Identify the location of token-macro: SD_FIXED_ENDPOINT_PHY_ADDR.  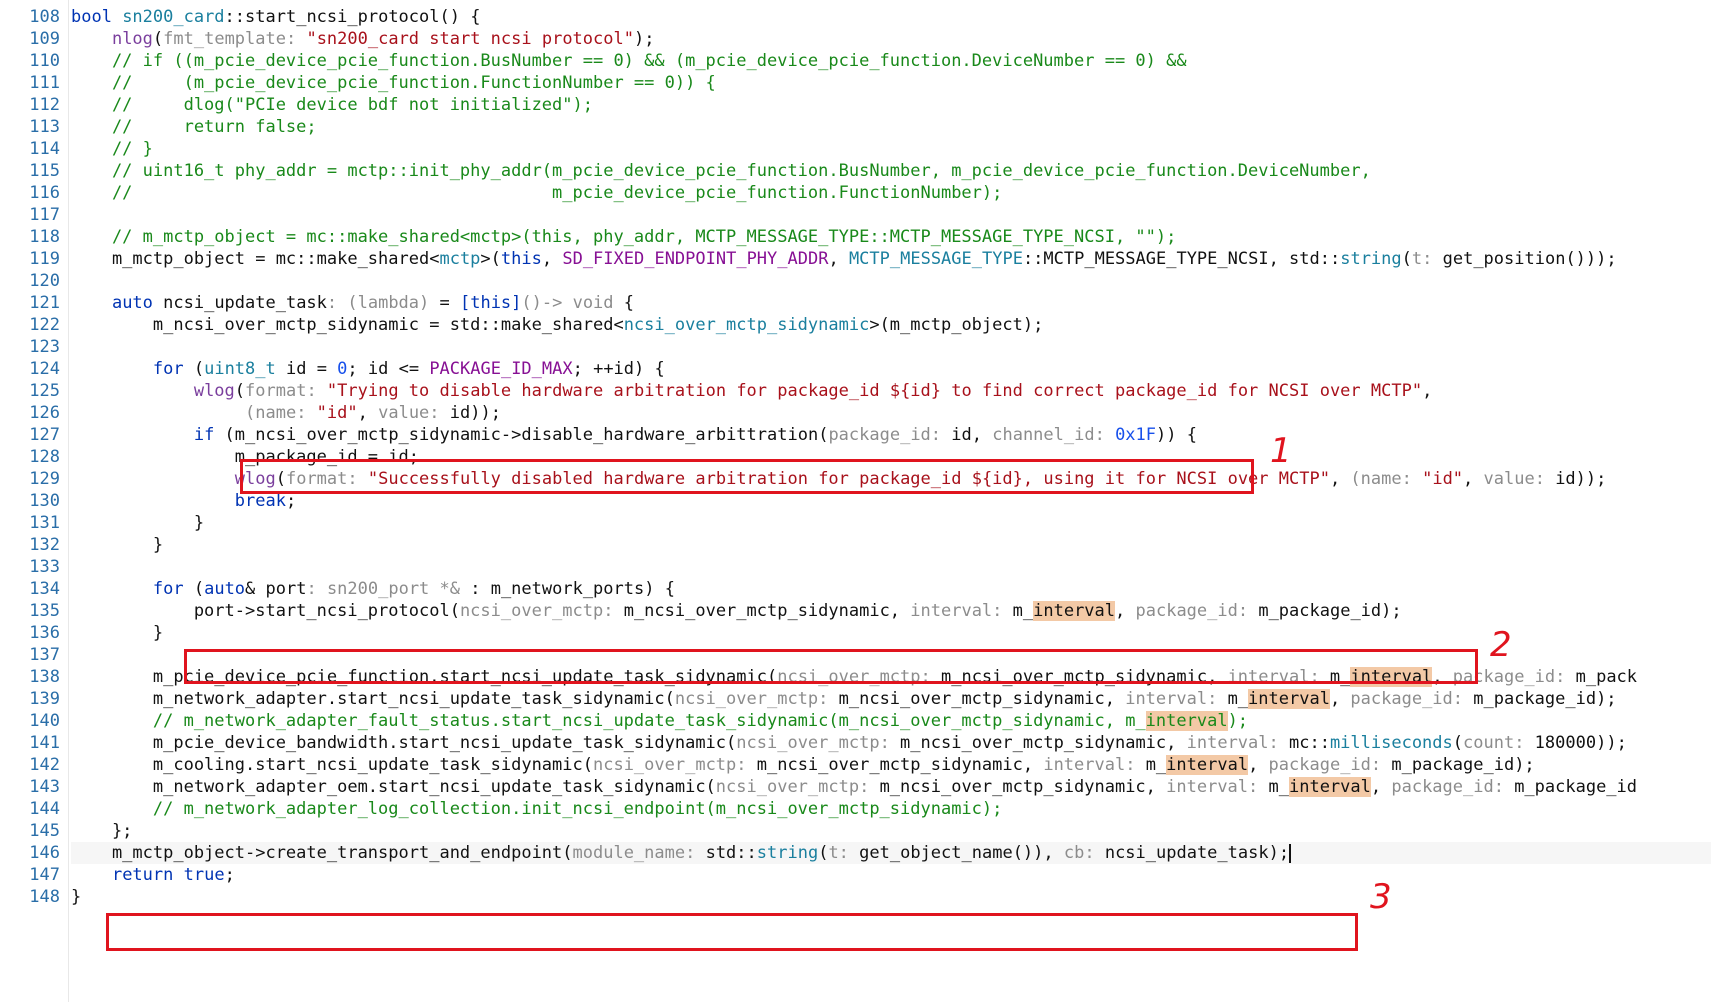
(695, 259).